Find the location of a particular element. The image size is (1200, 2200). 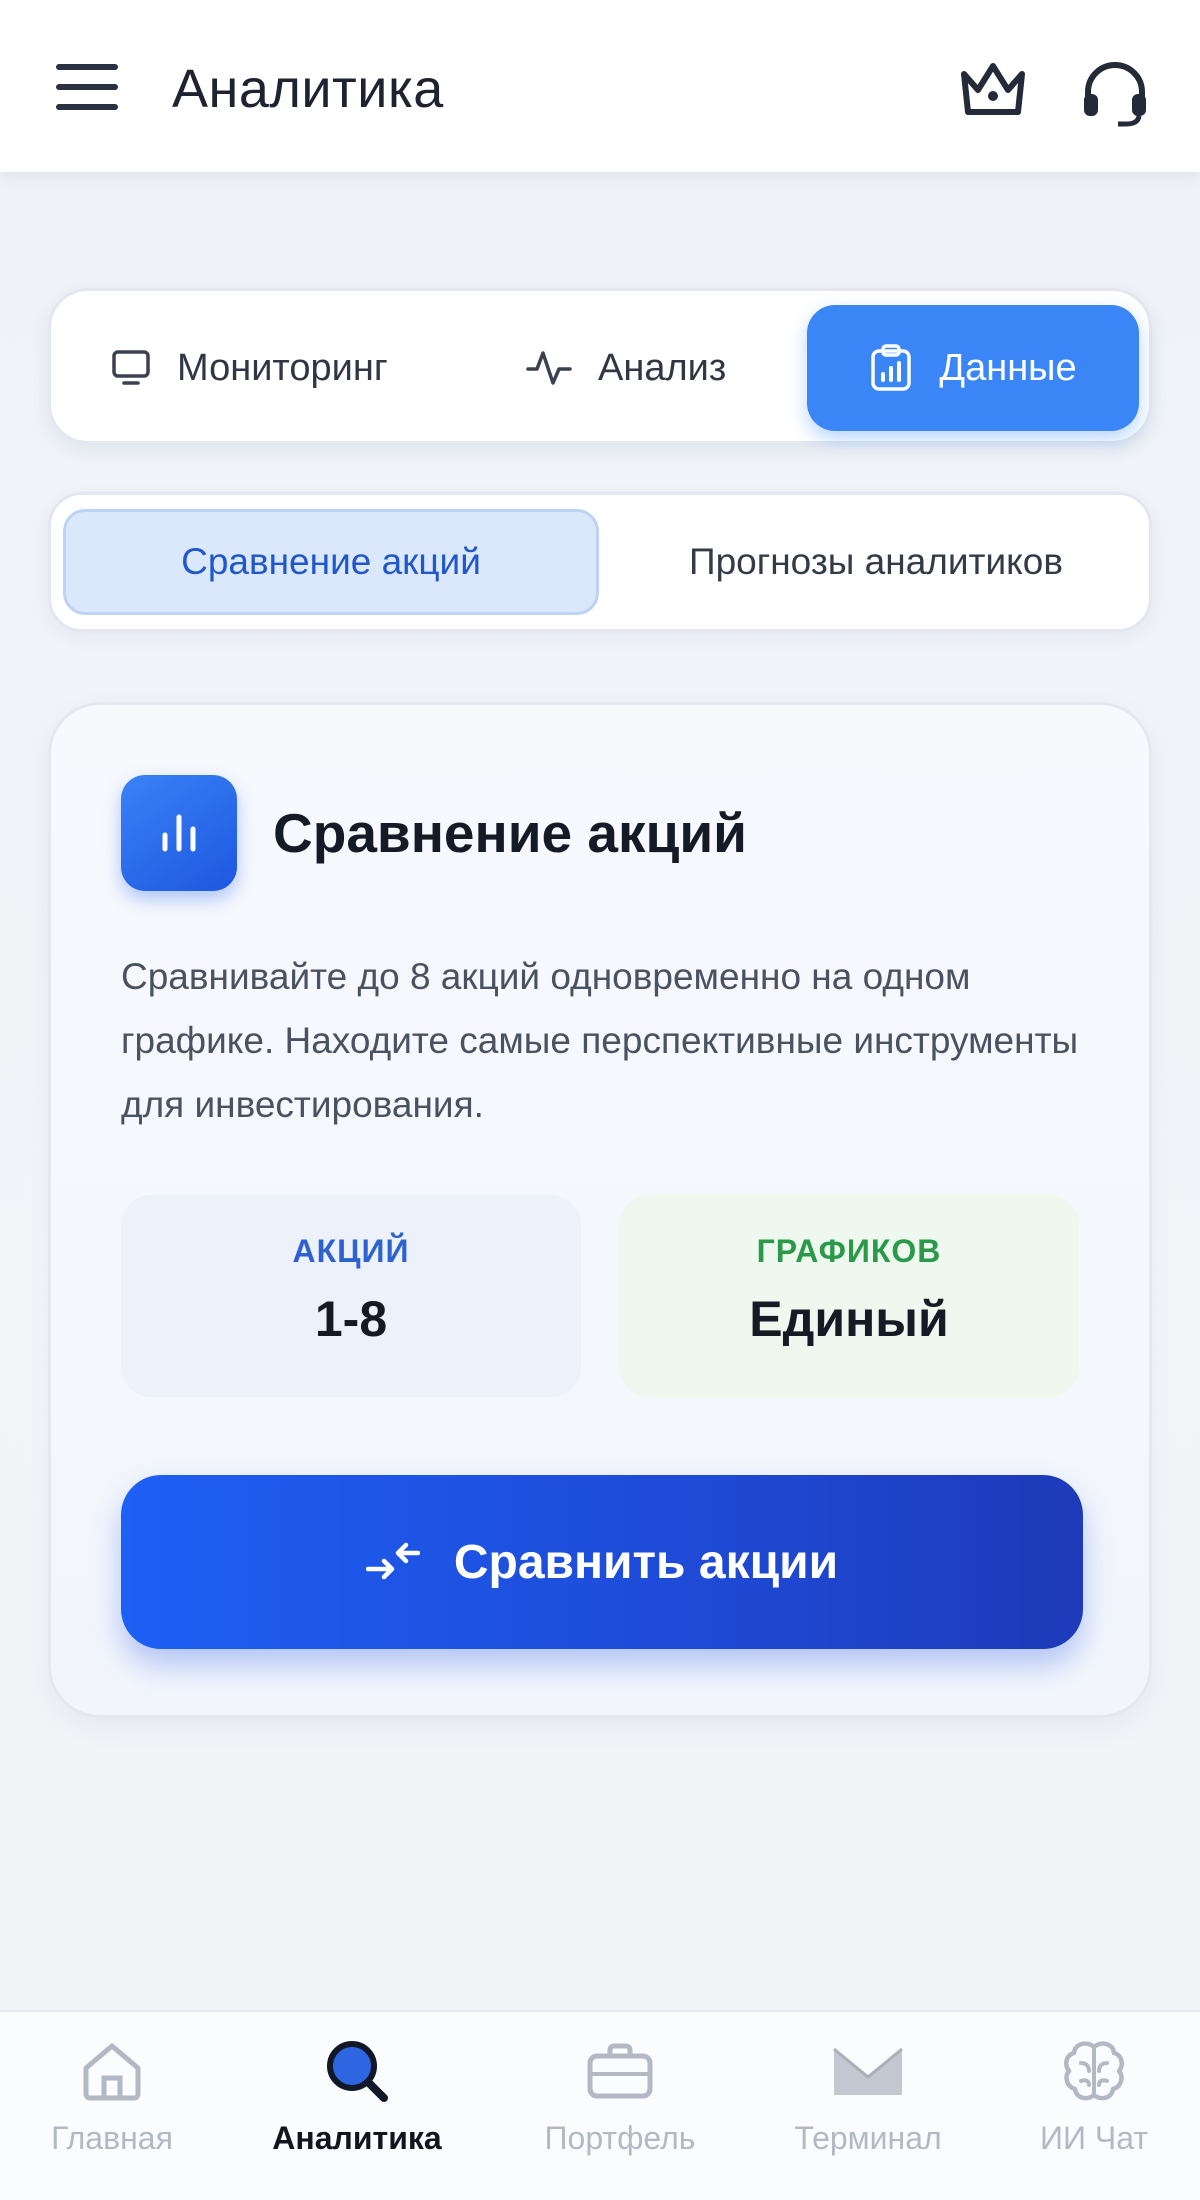

stat-stocks-value: 1-8 is located at coordinates (351, 1319).